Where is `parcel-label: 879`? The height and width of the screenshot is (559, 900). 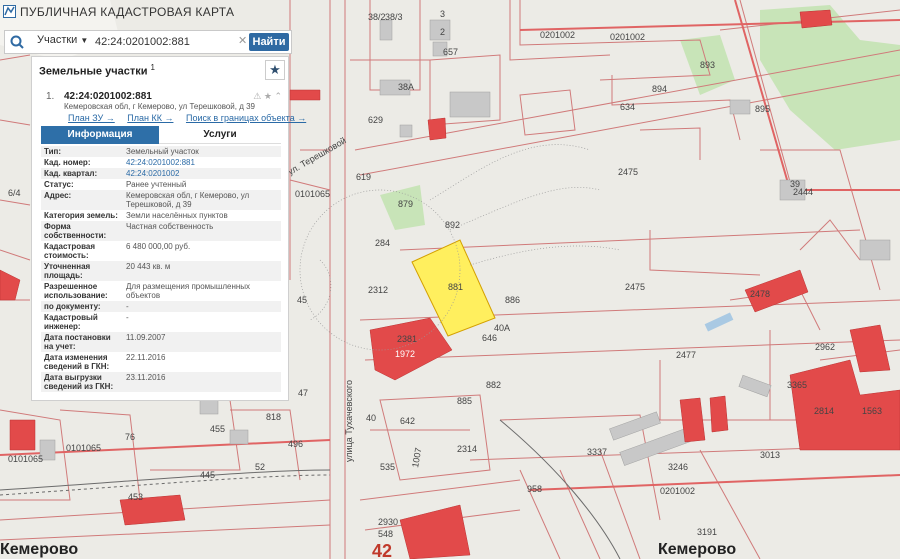
parcel-label: 879 is located at coordinates (405, 204).